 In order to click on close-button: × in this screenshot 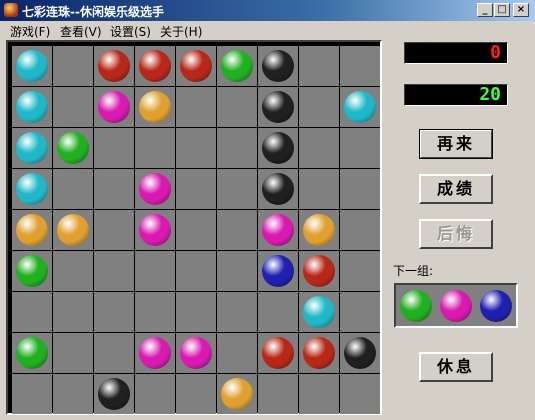, I will do `click(521, 10)`.